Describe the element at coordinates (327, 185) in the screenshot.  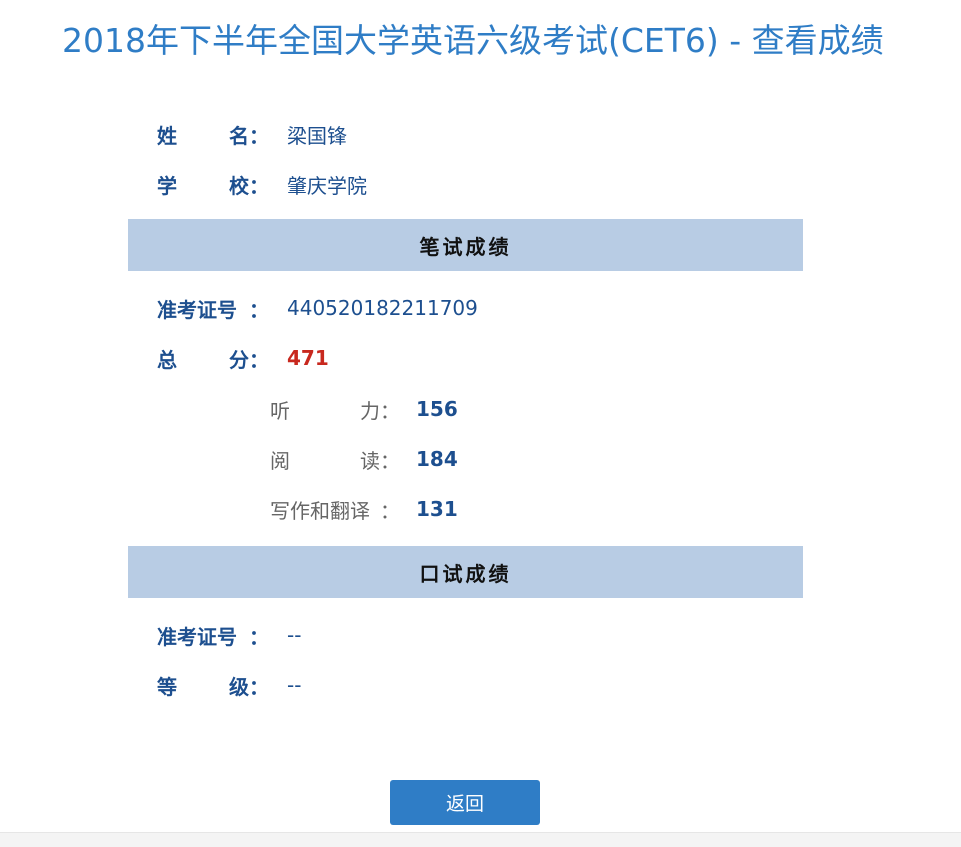
I see `school-value: 肇庆学院` at that location.